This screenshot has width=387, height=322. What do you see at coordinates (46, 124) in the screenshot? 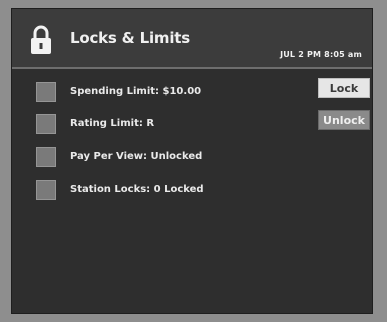
I see `rating-limit-checkbox` at bounding box center [46, 124].